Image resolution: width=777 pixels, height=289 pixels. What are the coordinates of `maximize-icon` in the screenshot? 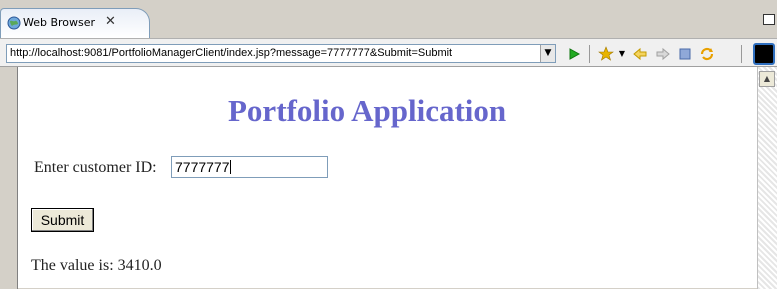 It's located at (769, 19).